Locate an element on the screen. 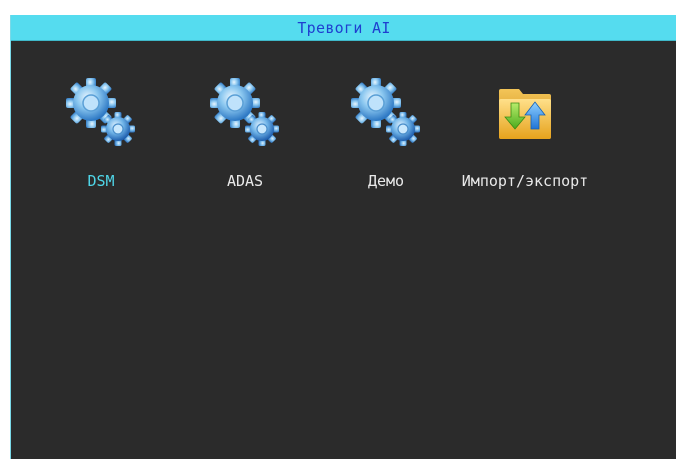  title-bar: Тревоги AI is located at coordinates (343, 28).